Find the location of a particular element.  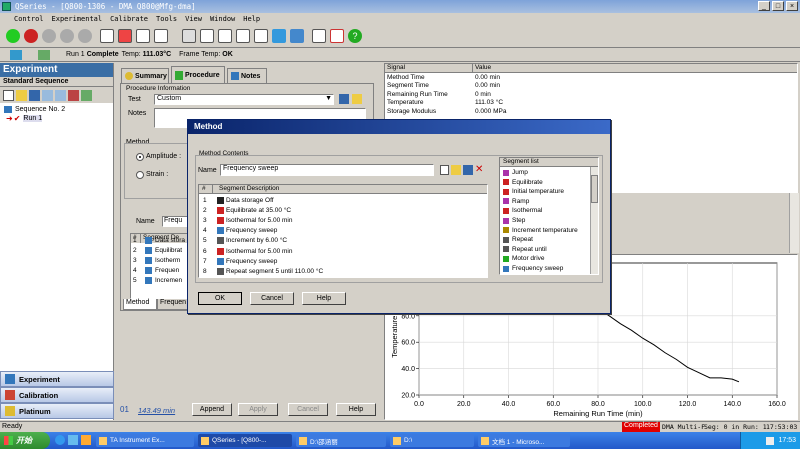

calc-icon is located at coordinates (161, 36).